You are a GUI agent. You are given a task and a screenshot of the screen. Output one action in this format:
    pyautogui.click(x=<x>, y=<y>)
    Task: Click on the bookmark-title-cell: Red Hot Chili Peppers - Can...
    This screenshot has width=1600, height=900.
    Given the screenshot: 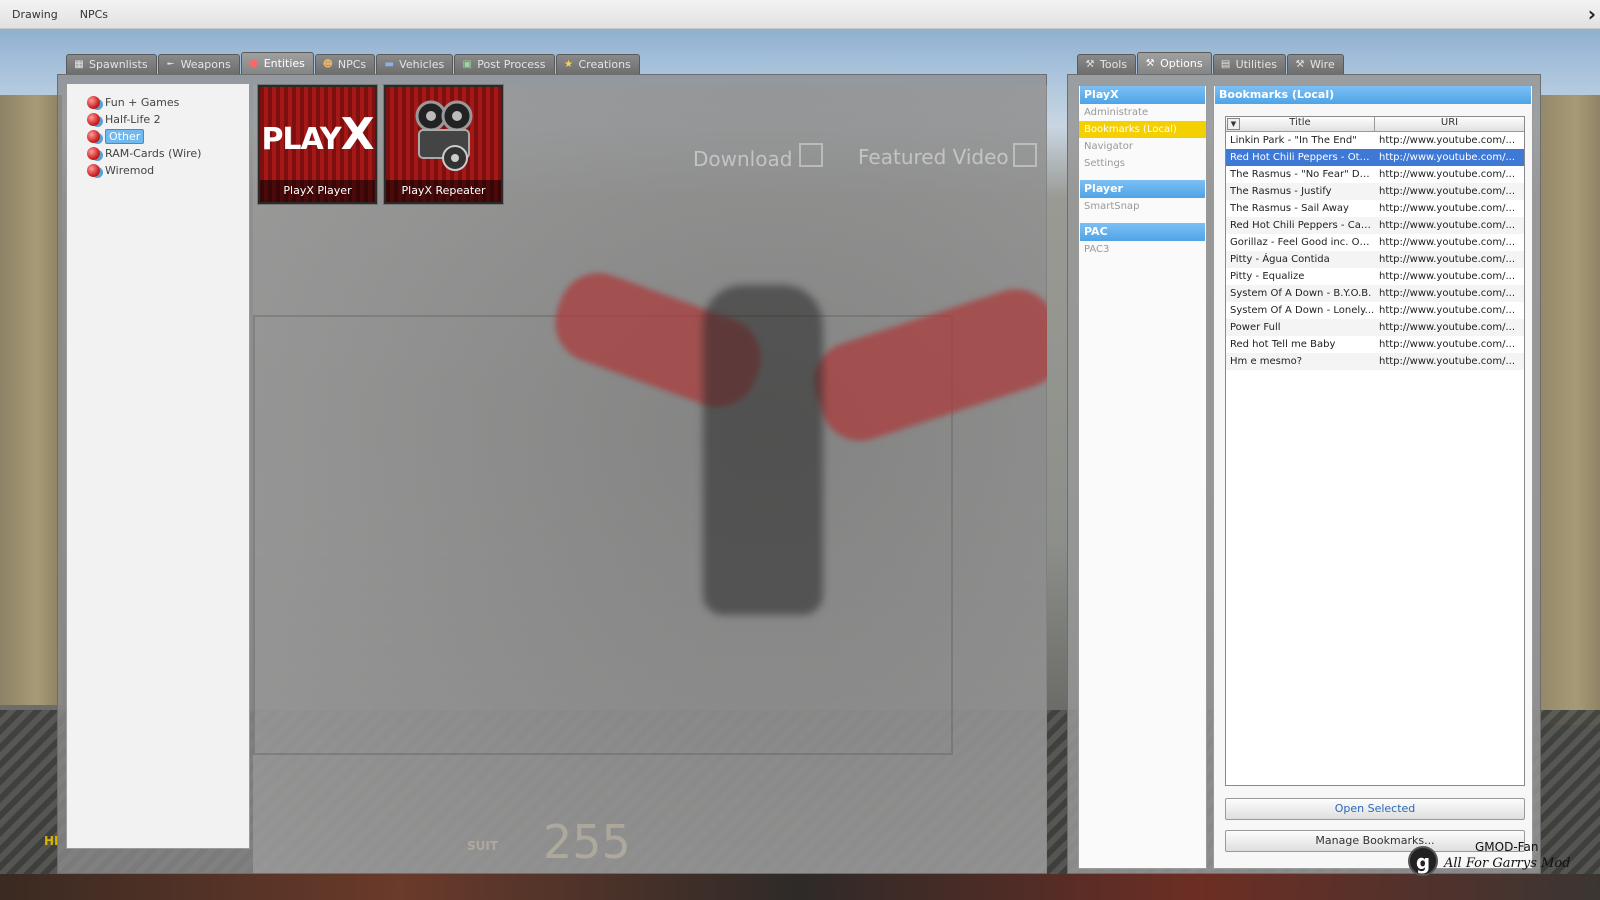 What is the action you would take?
    pyautogui.click(x=1302, y=225)
    